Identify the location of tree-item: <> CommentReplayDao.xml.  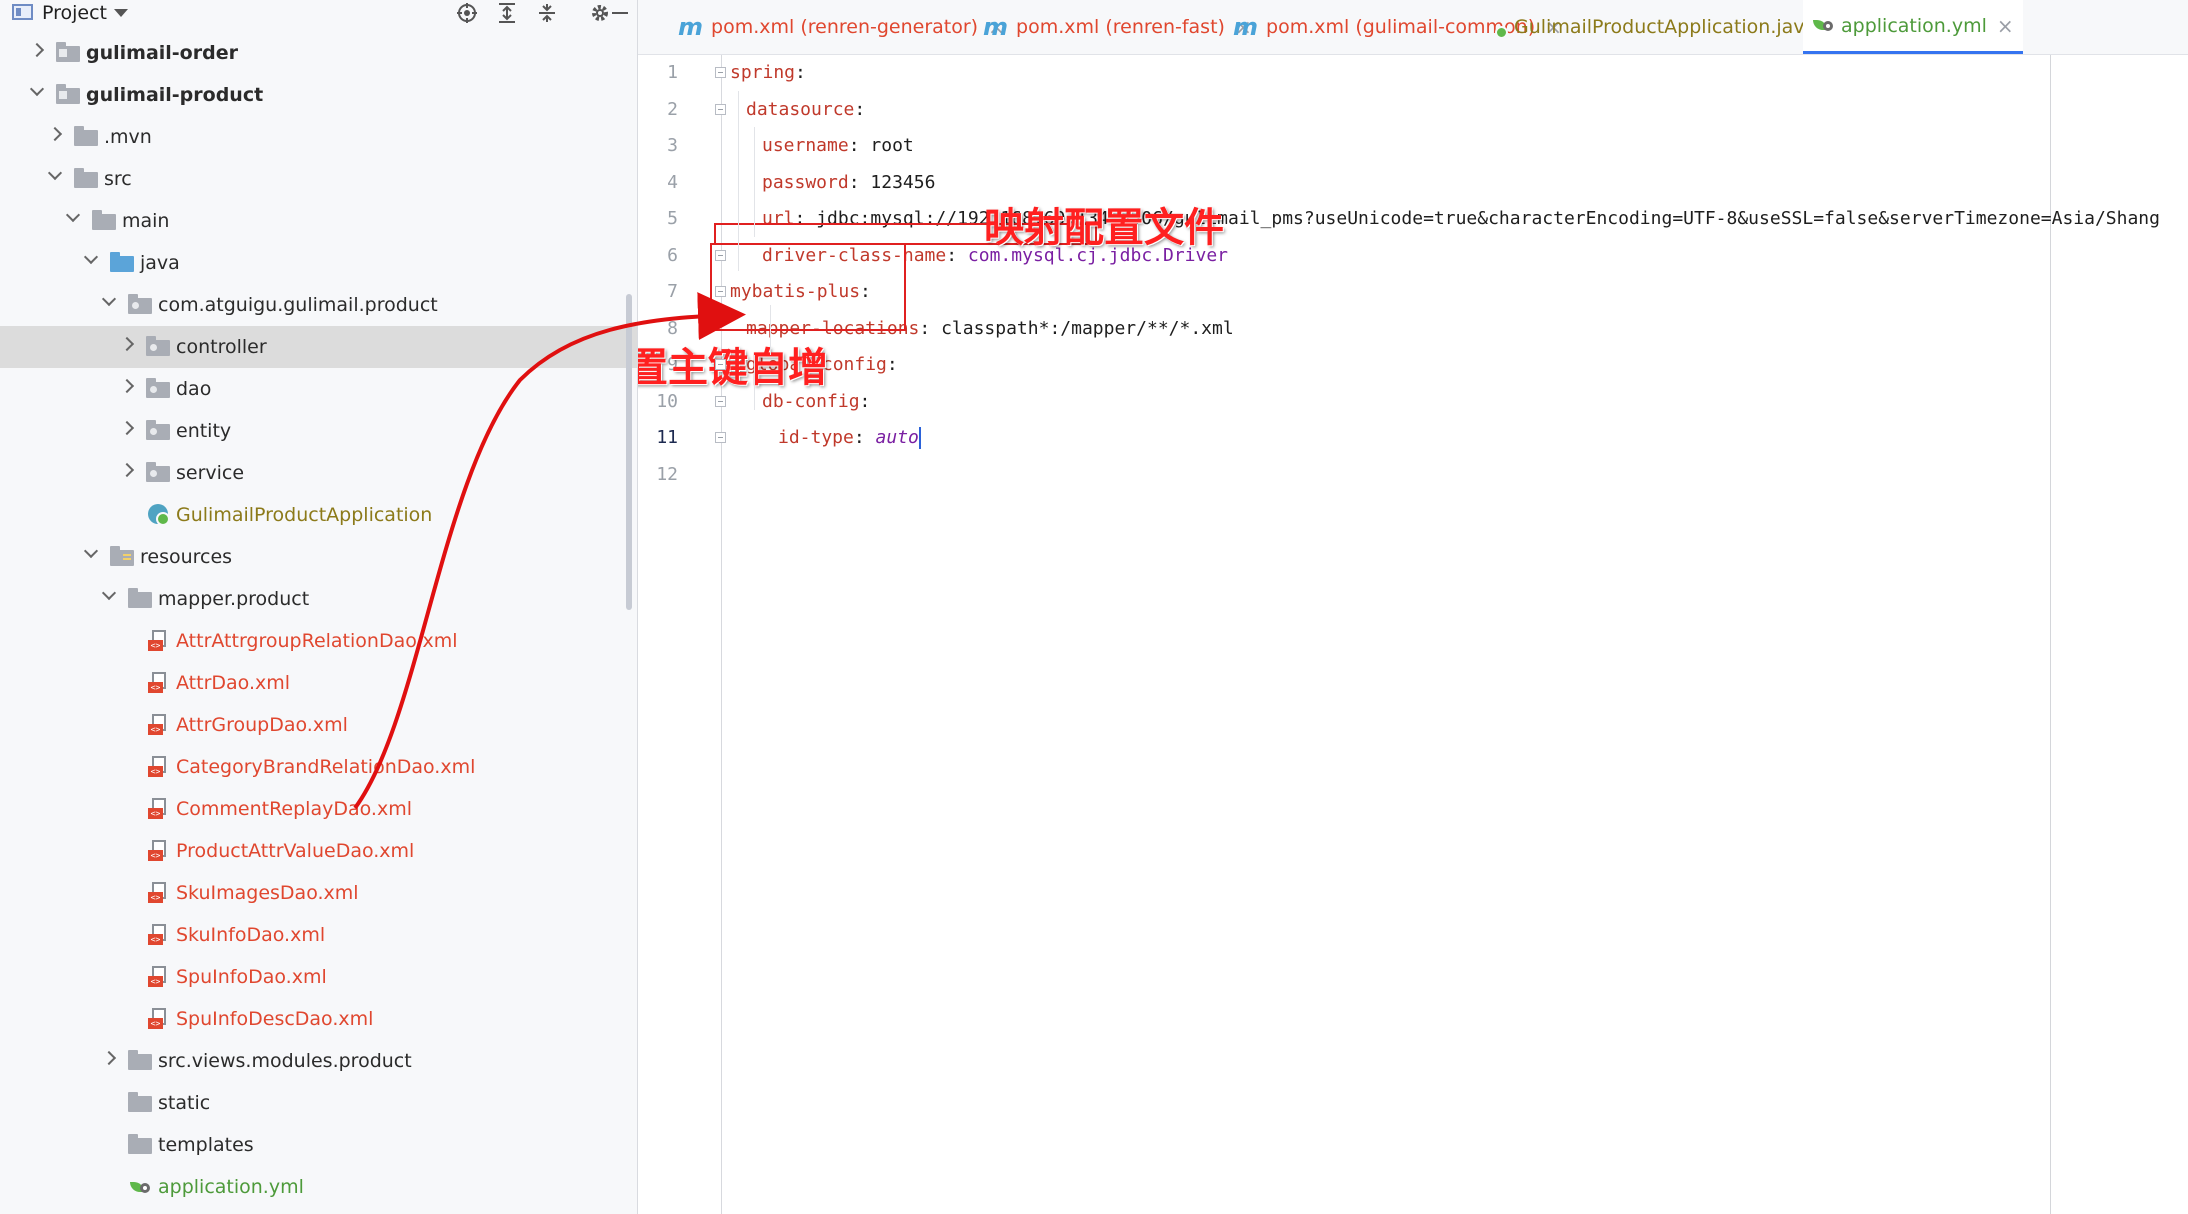
(318, 809).